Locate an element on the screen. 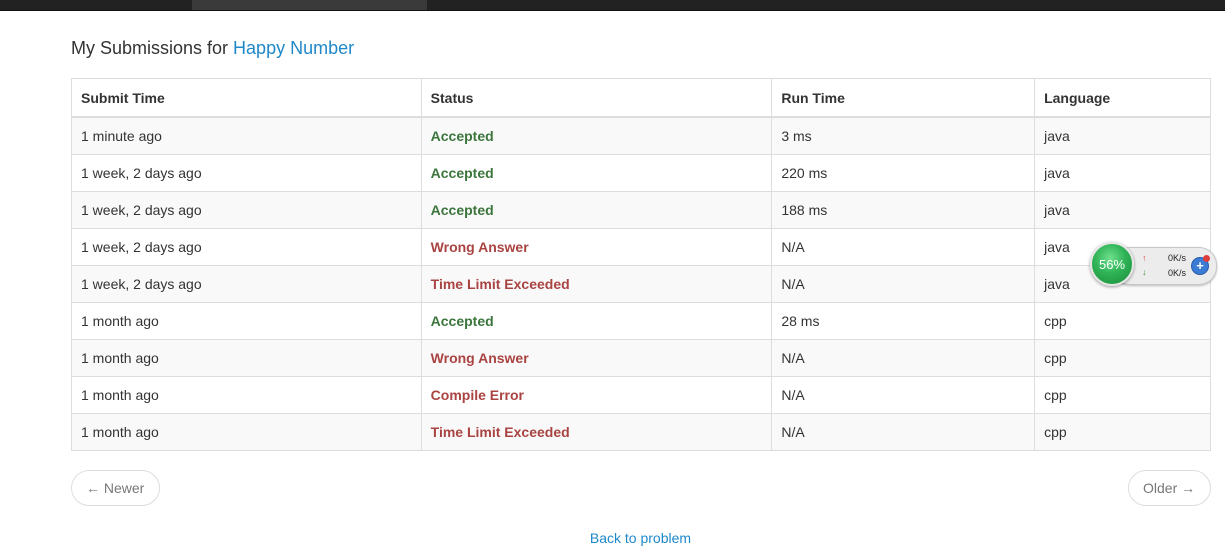  older-button: Older → is located at coordinates (1169, 488).